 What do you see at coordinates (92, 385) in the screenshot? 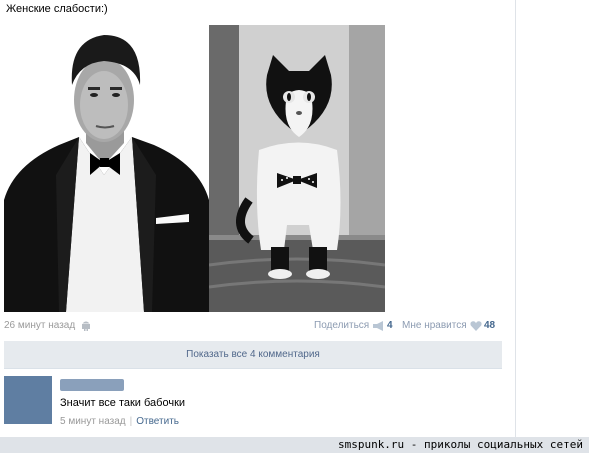
I see `comment-author` at bounding box center [92, 385].